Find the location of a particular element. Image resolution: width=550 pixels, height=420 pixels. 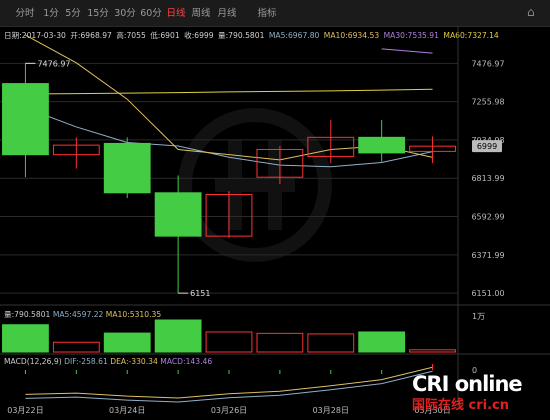

watermark-logo: CRI online 国际在线 cri.cn is located at coordinates (477, 394).